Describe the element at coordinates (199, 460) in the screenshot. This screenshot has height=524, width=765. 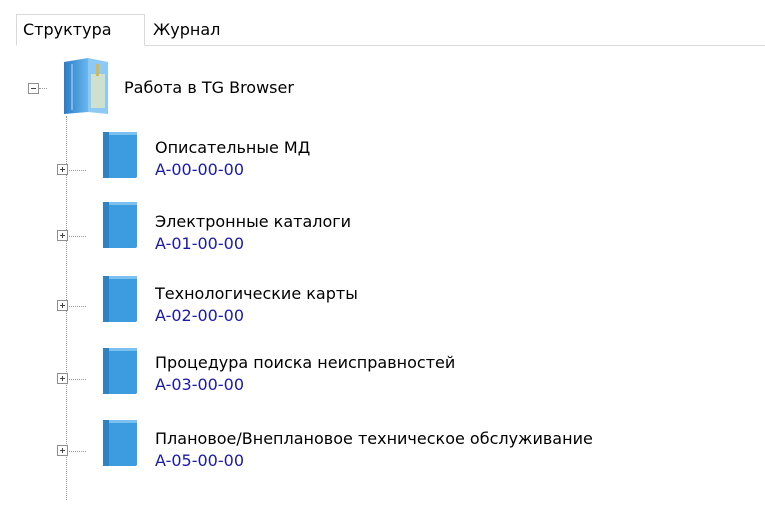
I see `tree-item-code: A-05-00-00` at that location.